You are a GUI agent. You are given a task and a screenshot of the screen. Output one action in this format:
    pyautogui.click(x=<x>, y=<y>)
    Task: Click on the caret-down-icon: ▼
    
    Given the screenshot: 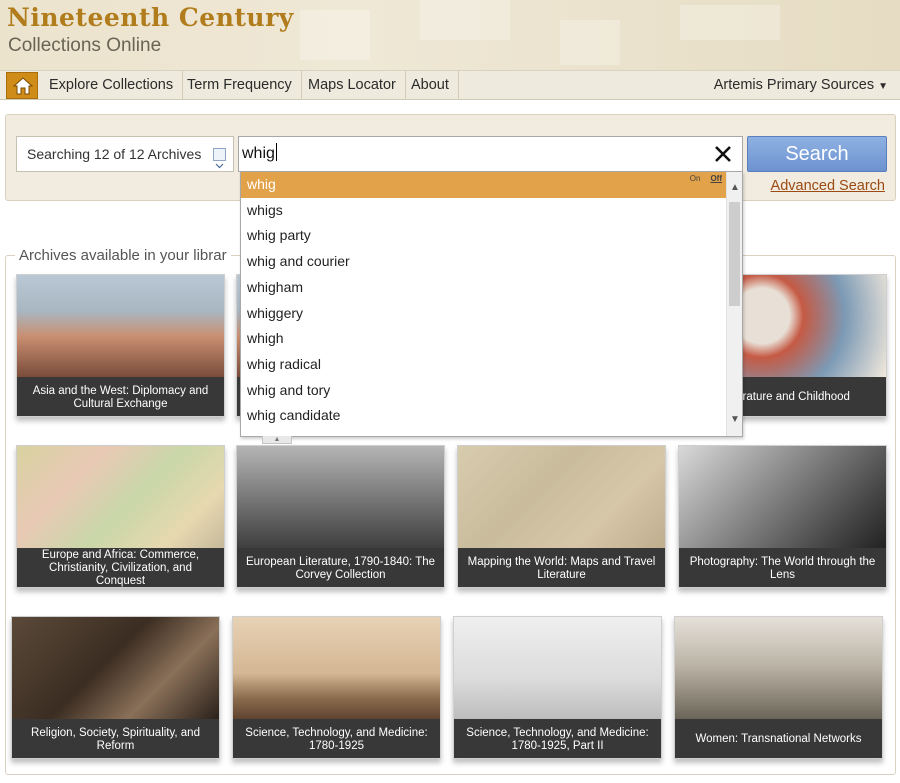 What is the action you would take?
    pyautogui.click(x=883, y=86)
    